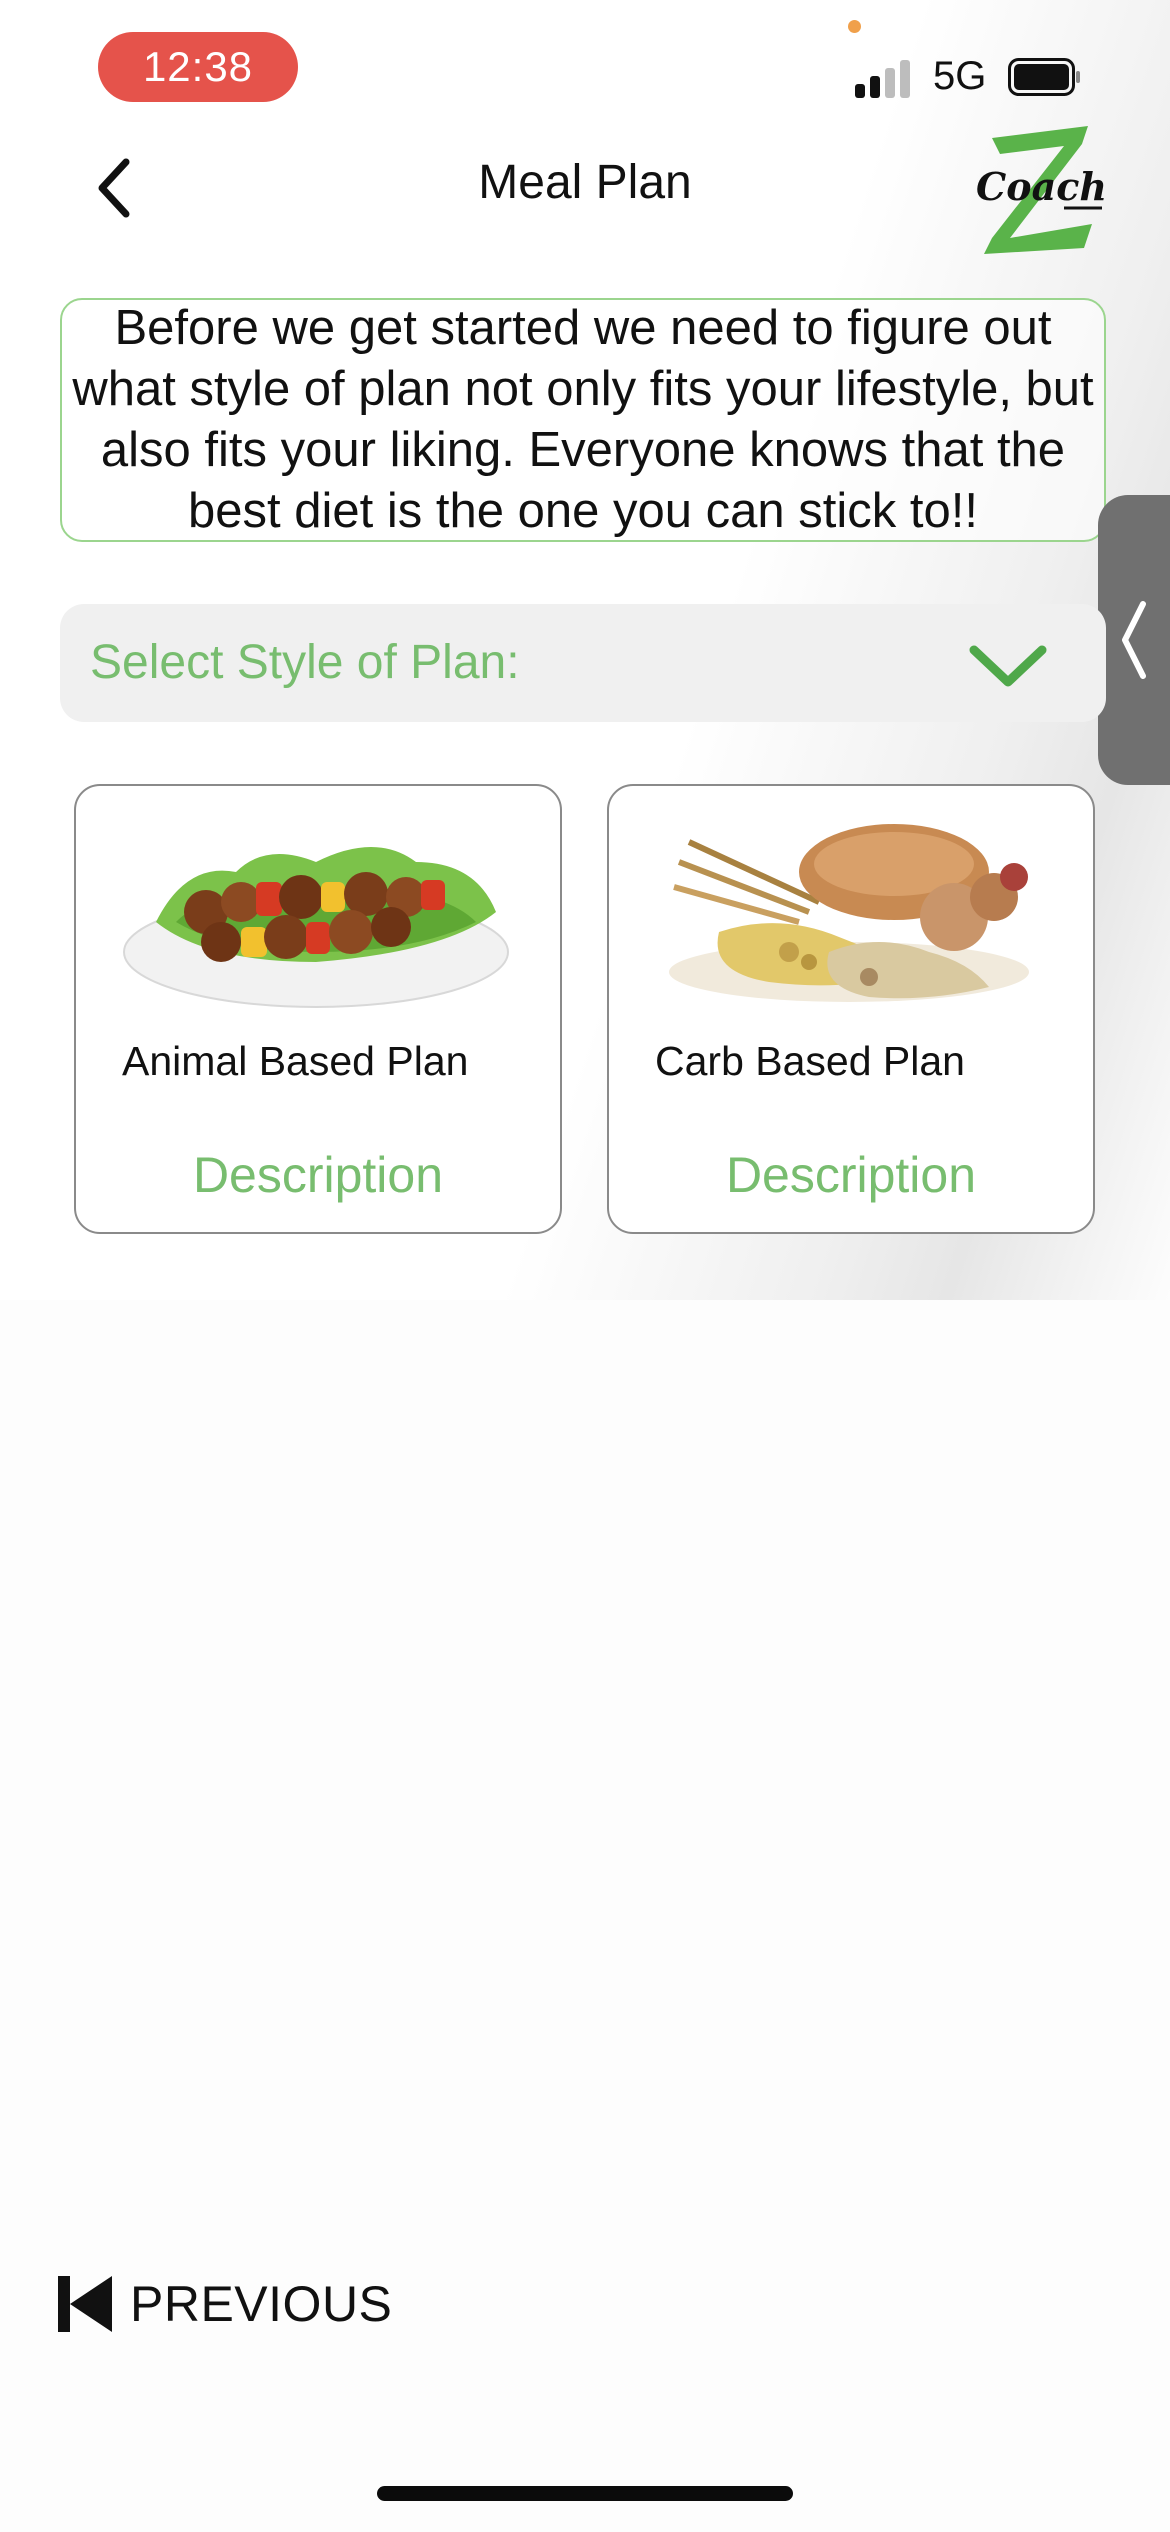 The width and height of the screenshot is (1170, 2532). What do you see at coordinates (85, 2304) in the screenshot?
I see `skip-back-icon` at bounding box center [85, 2304].